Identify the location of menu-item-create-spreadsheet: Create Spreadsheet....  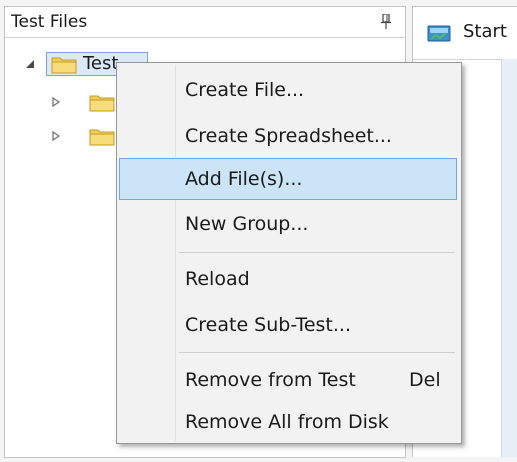
(288, 136).